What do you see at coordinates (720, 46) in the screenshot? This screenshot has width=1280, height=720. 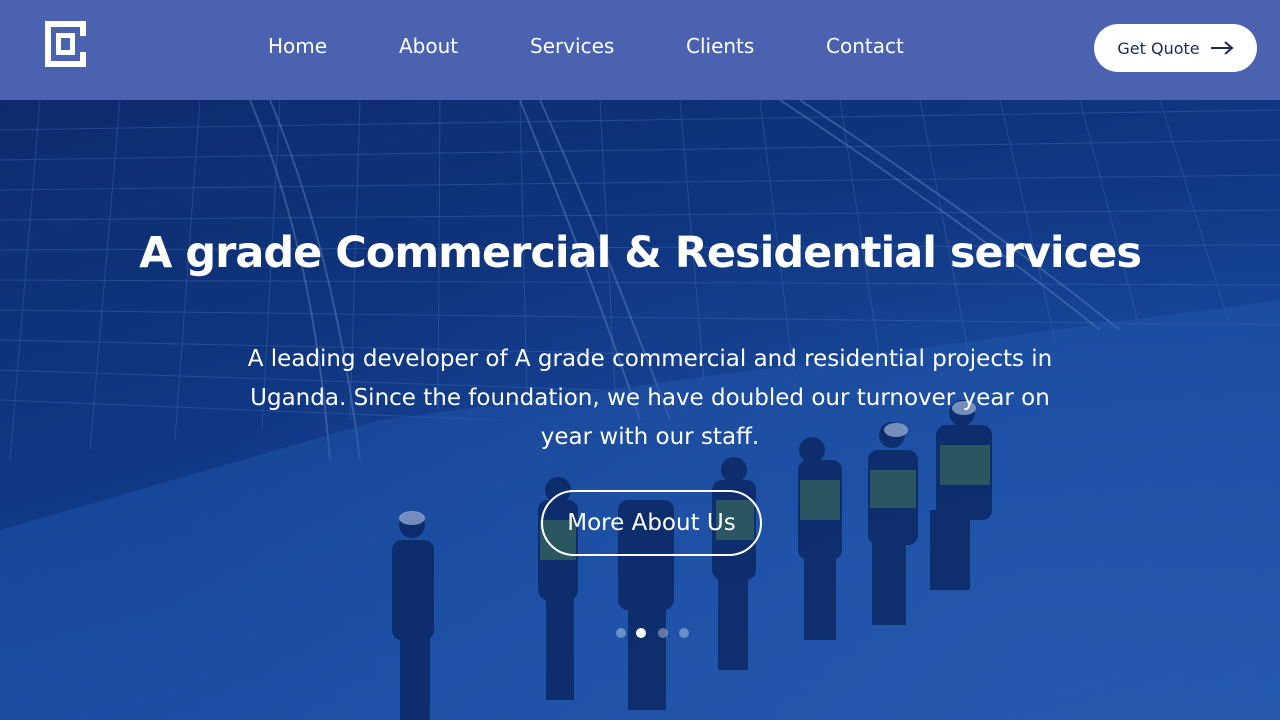 I see `nav-clients: Clients` at bounding box center [720, 46].